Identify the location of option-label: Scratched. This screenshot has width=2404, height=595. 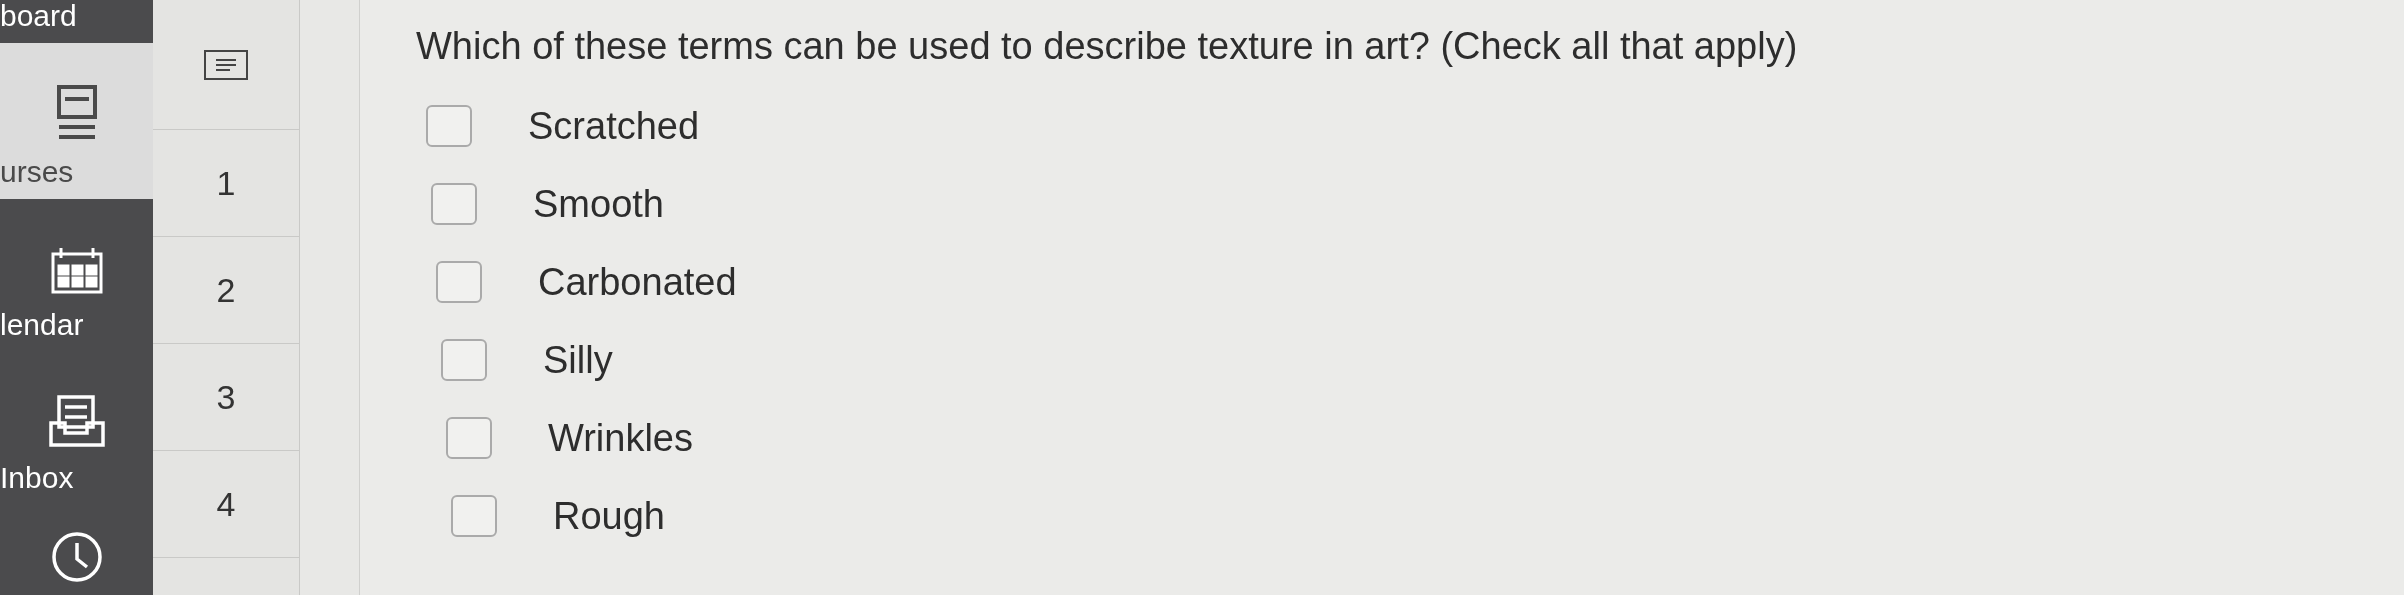
(614, 126).